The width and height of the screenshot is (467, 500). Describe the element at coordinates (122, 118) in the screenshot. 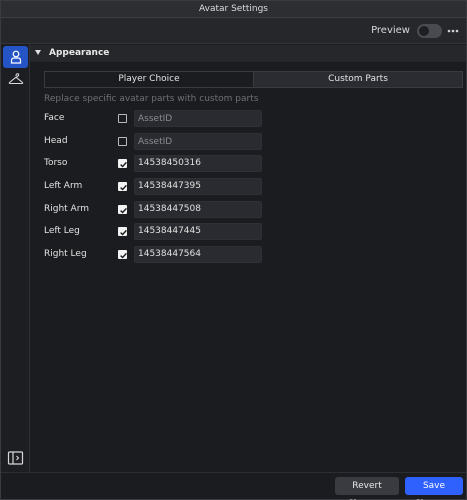

I see `part-checkbox-face` at that location.